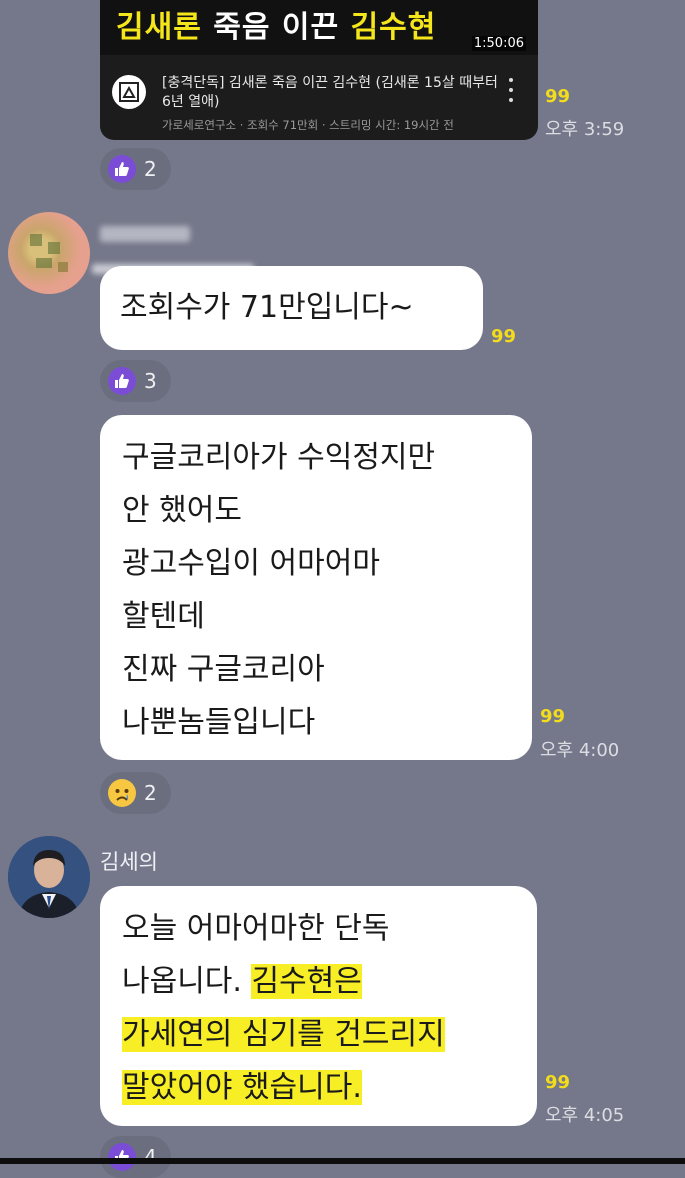 The width and height of the screenshot is (685, 1178). Describe the element at coordinates (511, 90) in the screenshot. I see `more-options-icon` at that location.